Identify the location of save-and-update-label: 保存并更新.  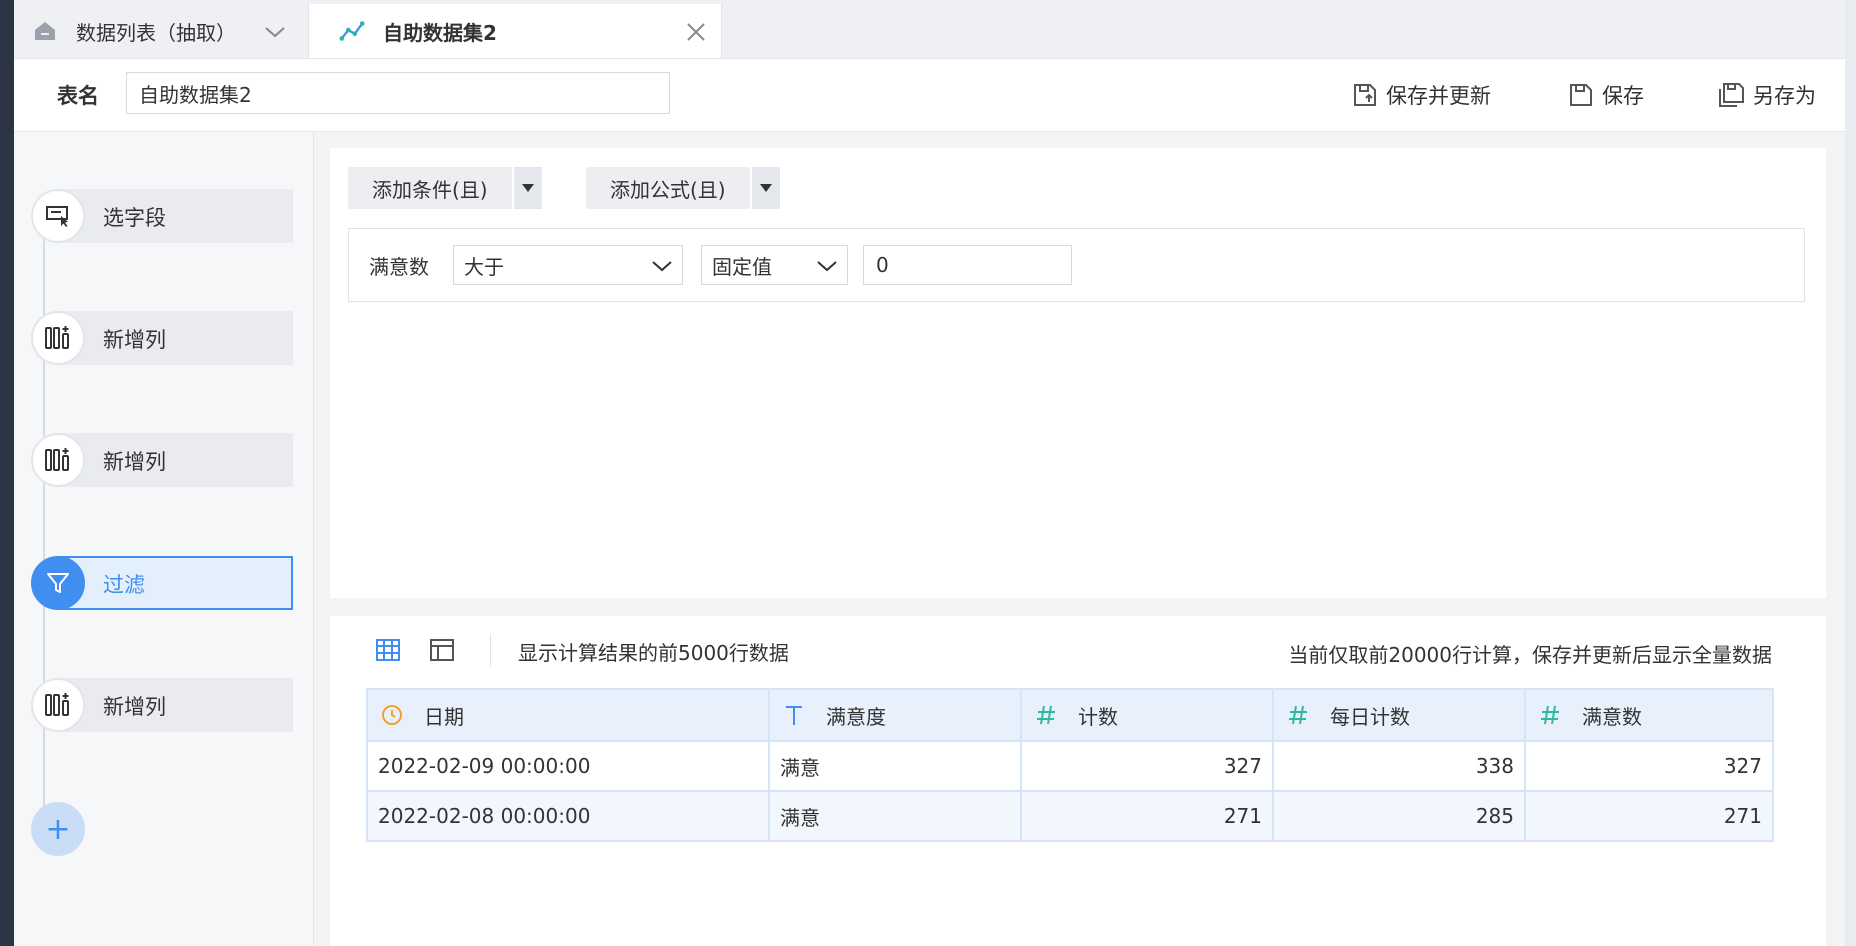
(1438, 96).